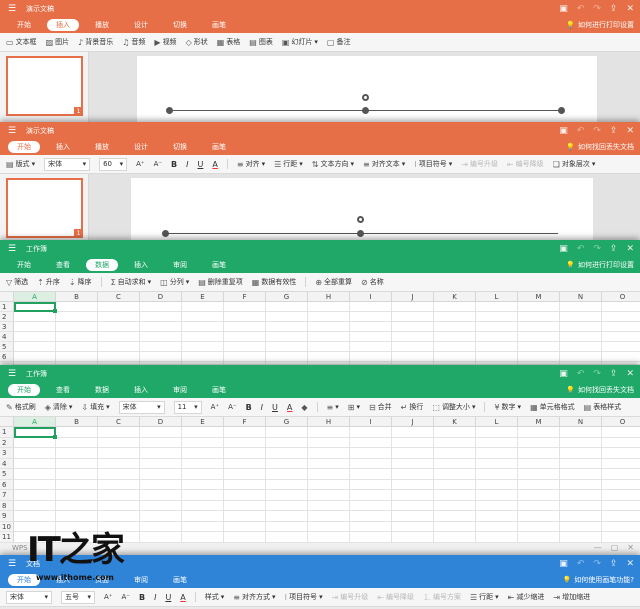 The height and width of the screenshot is (609, 640). I want to click on share-icon: ⇪, so click(614, 9).